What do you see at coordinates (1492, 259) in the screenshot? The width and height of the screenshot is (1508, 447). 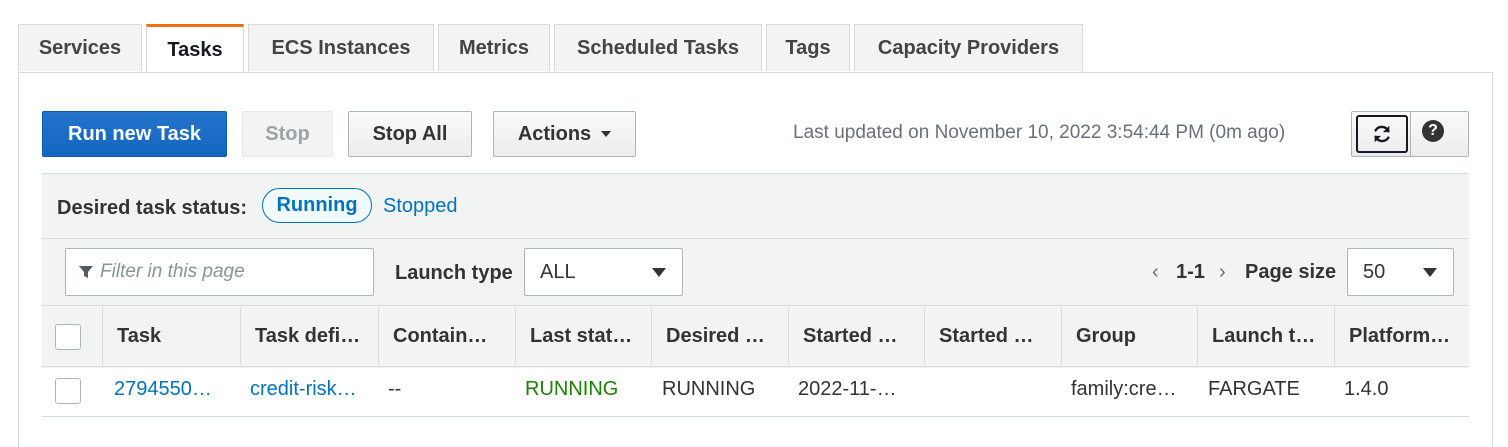 I see `panel-border-right` at bounding box center [1492, 259].